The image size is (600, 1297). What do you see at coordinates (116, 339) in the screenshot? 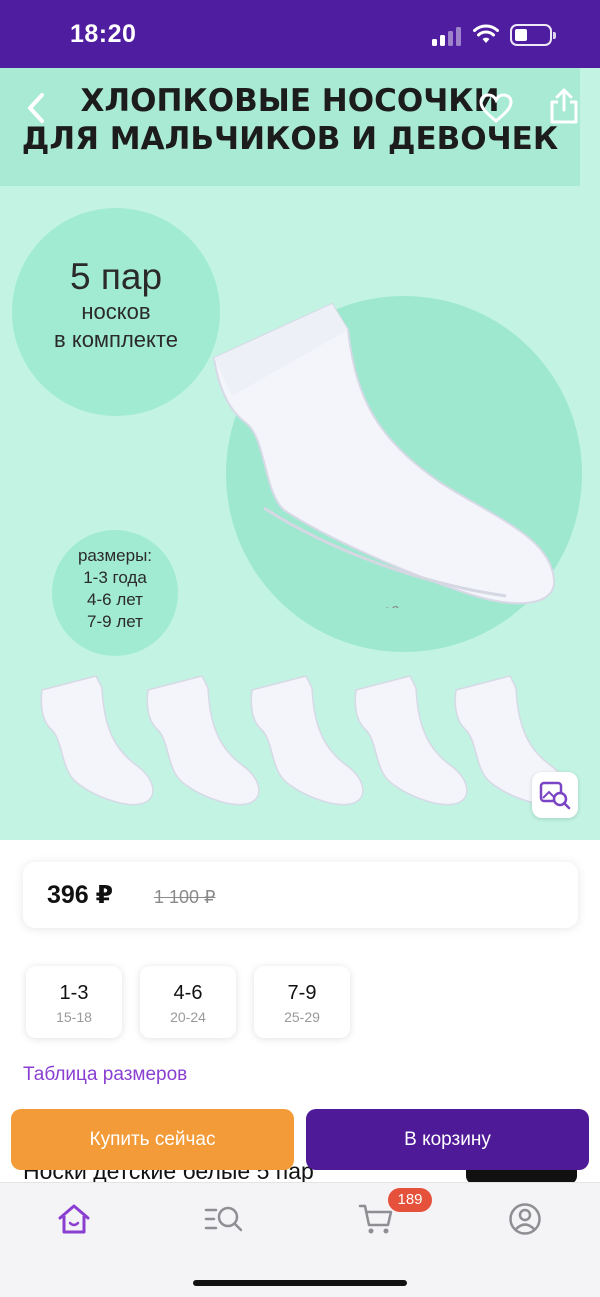
I see `pack-line3: в комплекте` at bounding box center [116, 339].